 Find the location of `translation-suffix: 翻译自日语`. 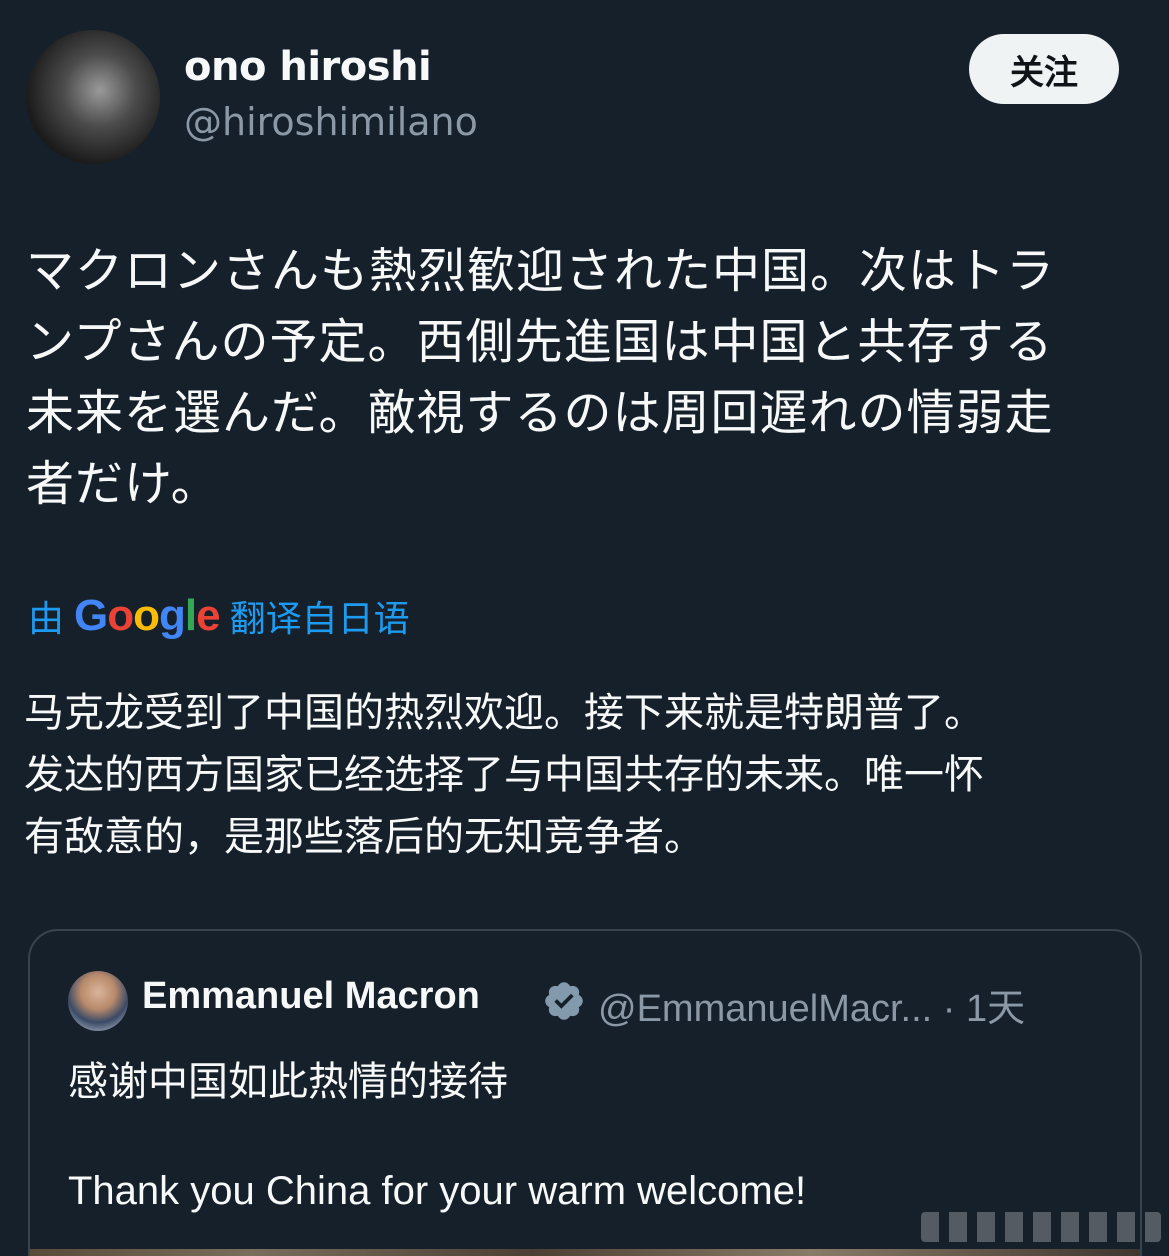

translation-suffix: 翻译自日语 is located at coordinates (319, 619).